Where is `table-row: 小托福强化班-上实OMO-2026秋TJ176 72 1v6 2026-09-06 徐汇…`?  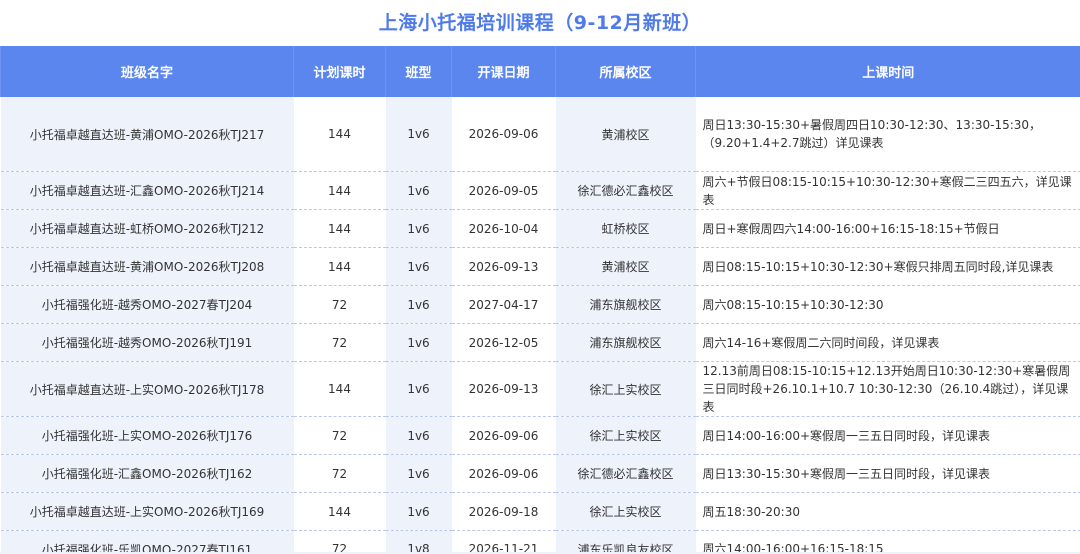
table-row: 小托福强化班-上实OMO-2026秋TJ176 72 1v6 2026-09-06 徐汇… is located at coordinates (540, 435).